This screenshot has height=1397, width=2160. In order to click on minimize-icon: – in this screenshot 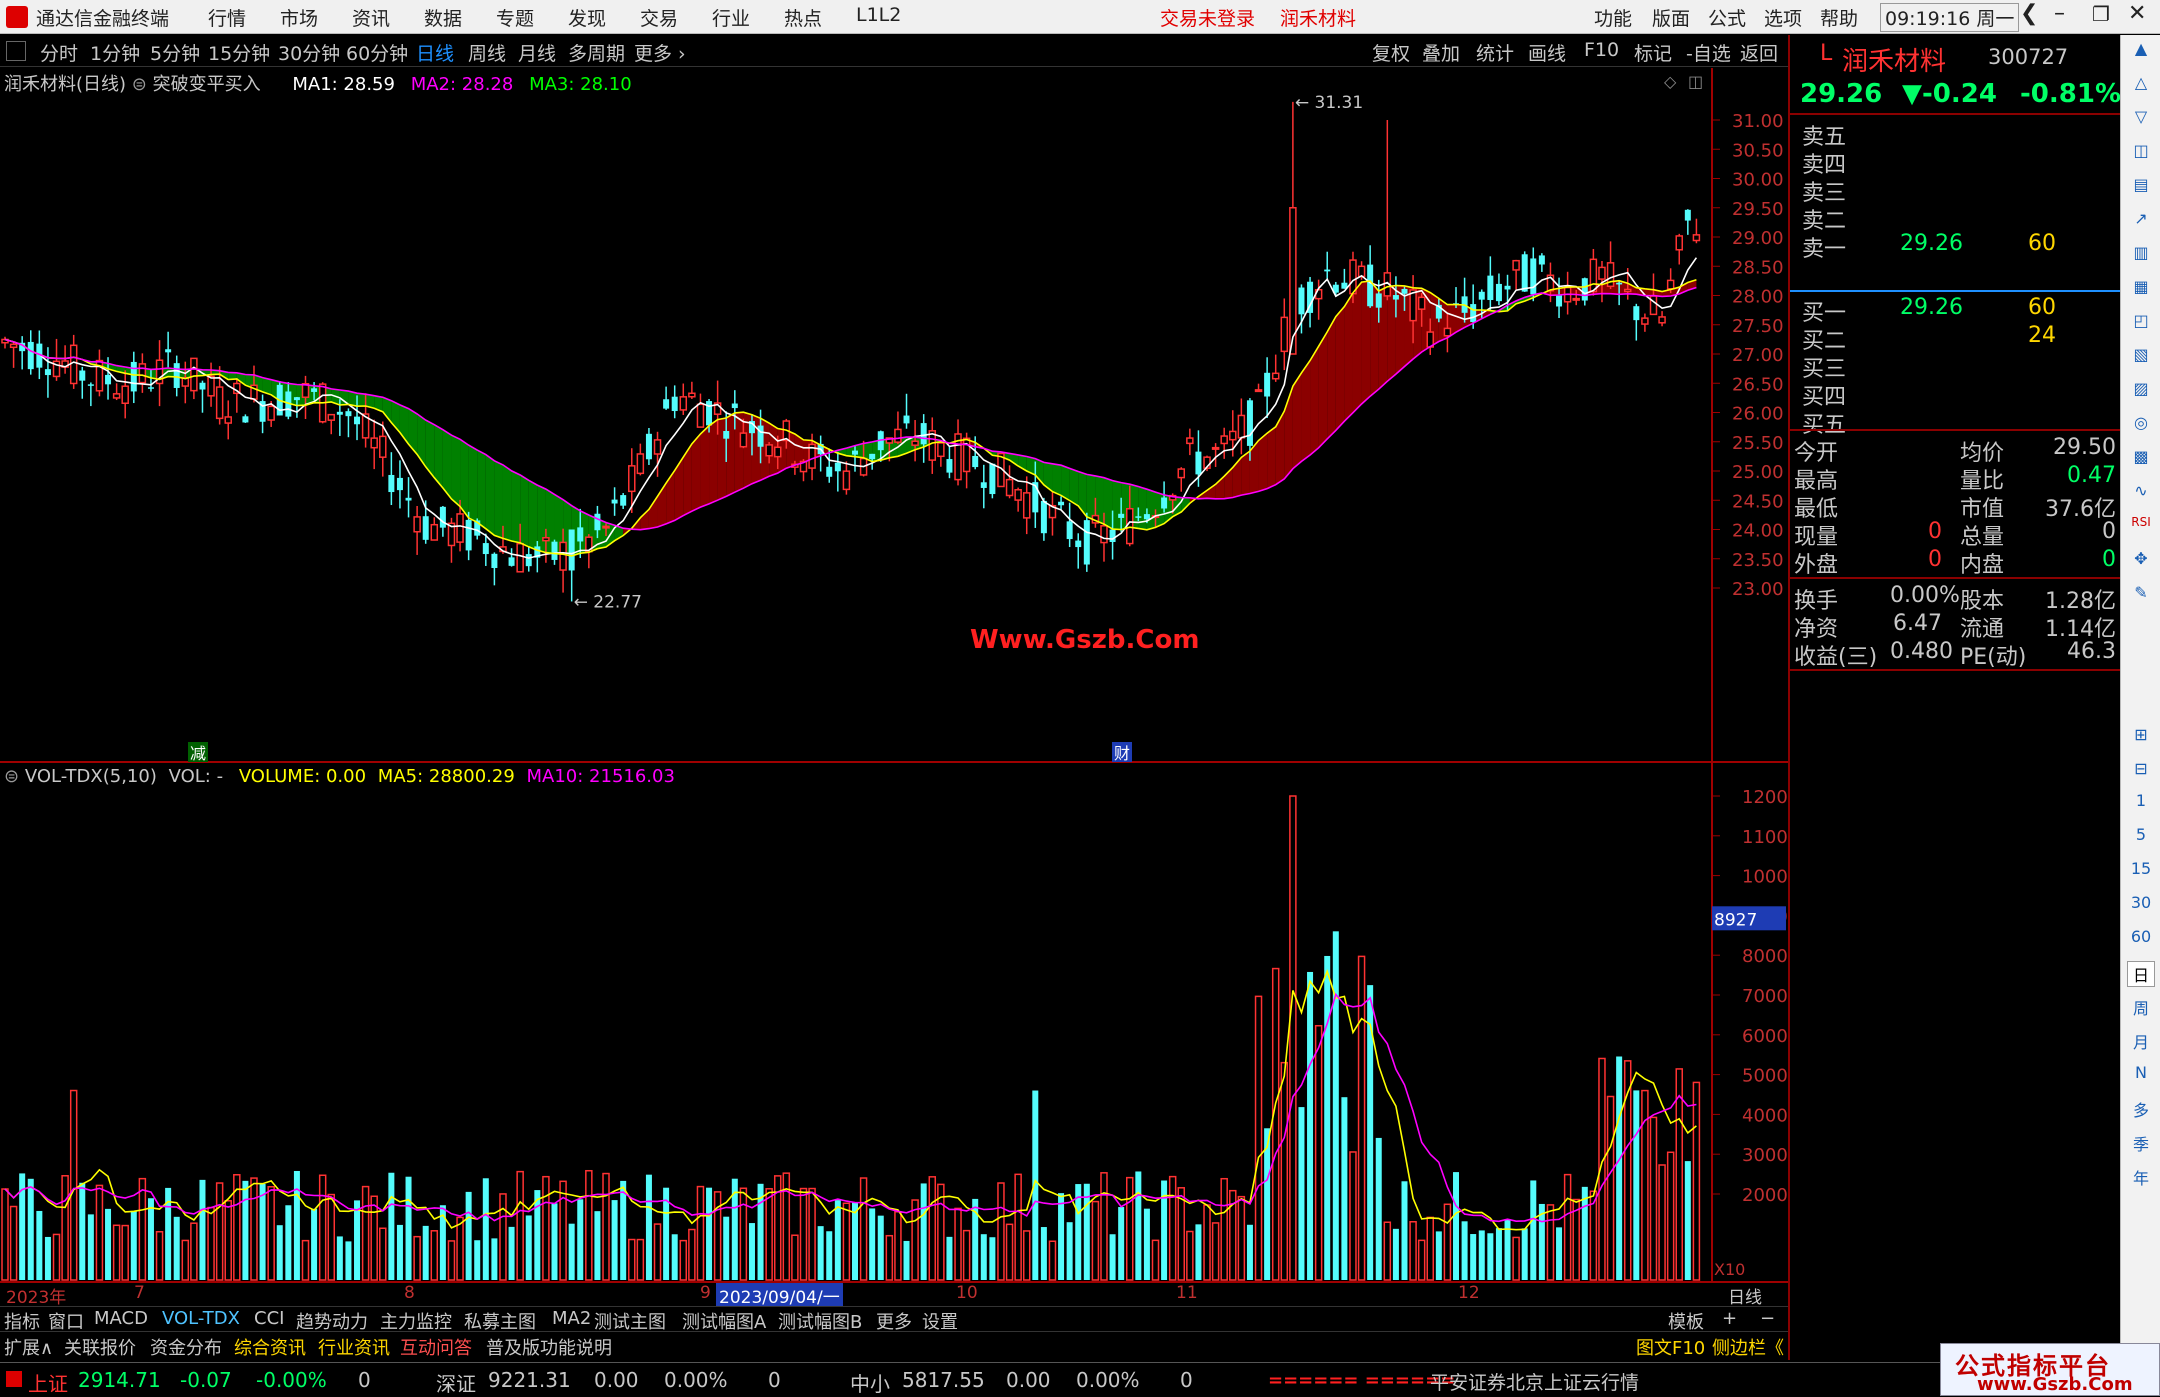, I will do `click(2059, 13)`.